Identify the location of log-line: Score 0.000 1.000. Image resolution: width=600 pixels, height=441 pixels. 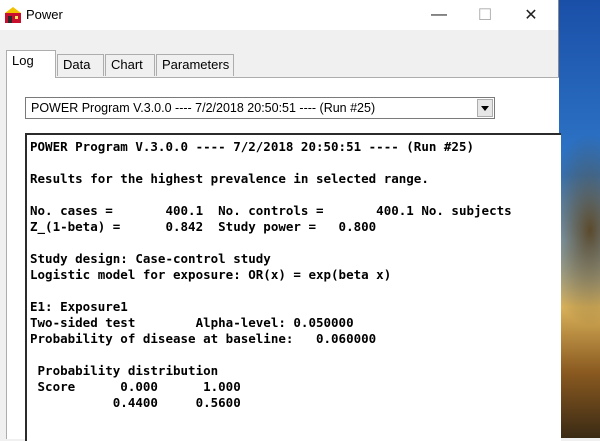
(135, 386).